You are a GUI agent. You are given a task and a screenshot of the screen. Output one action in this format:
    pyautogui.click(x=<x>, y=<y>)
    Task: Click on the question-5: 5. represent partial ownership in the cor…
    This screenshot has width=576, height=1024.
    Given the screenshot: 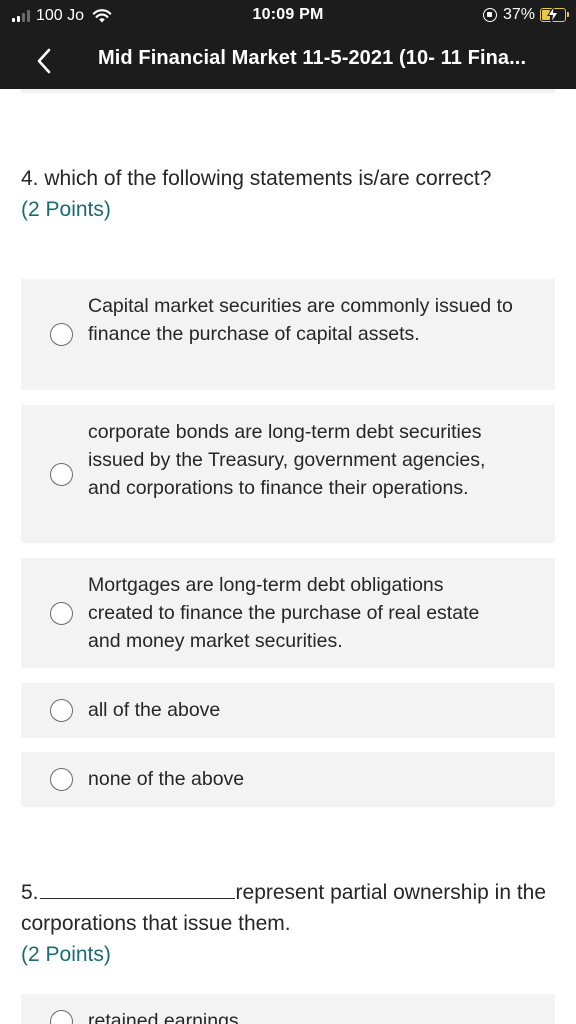 What is the action you would take?
    pyautogui.click(x=286, y=923)
    